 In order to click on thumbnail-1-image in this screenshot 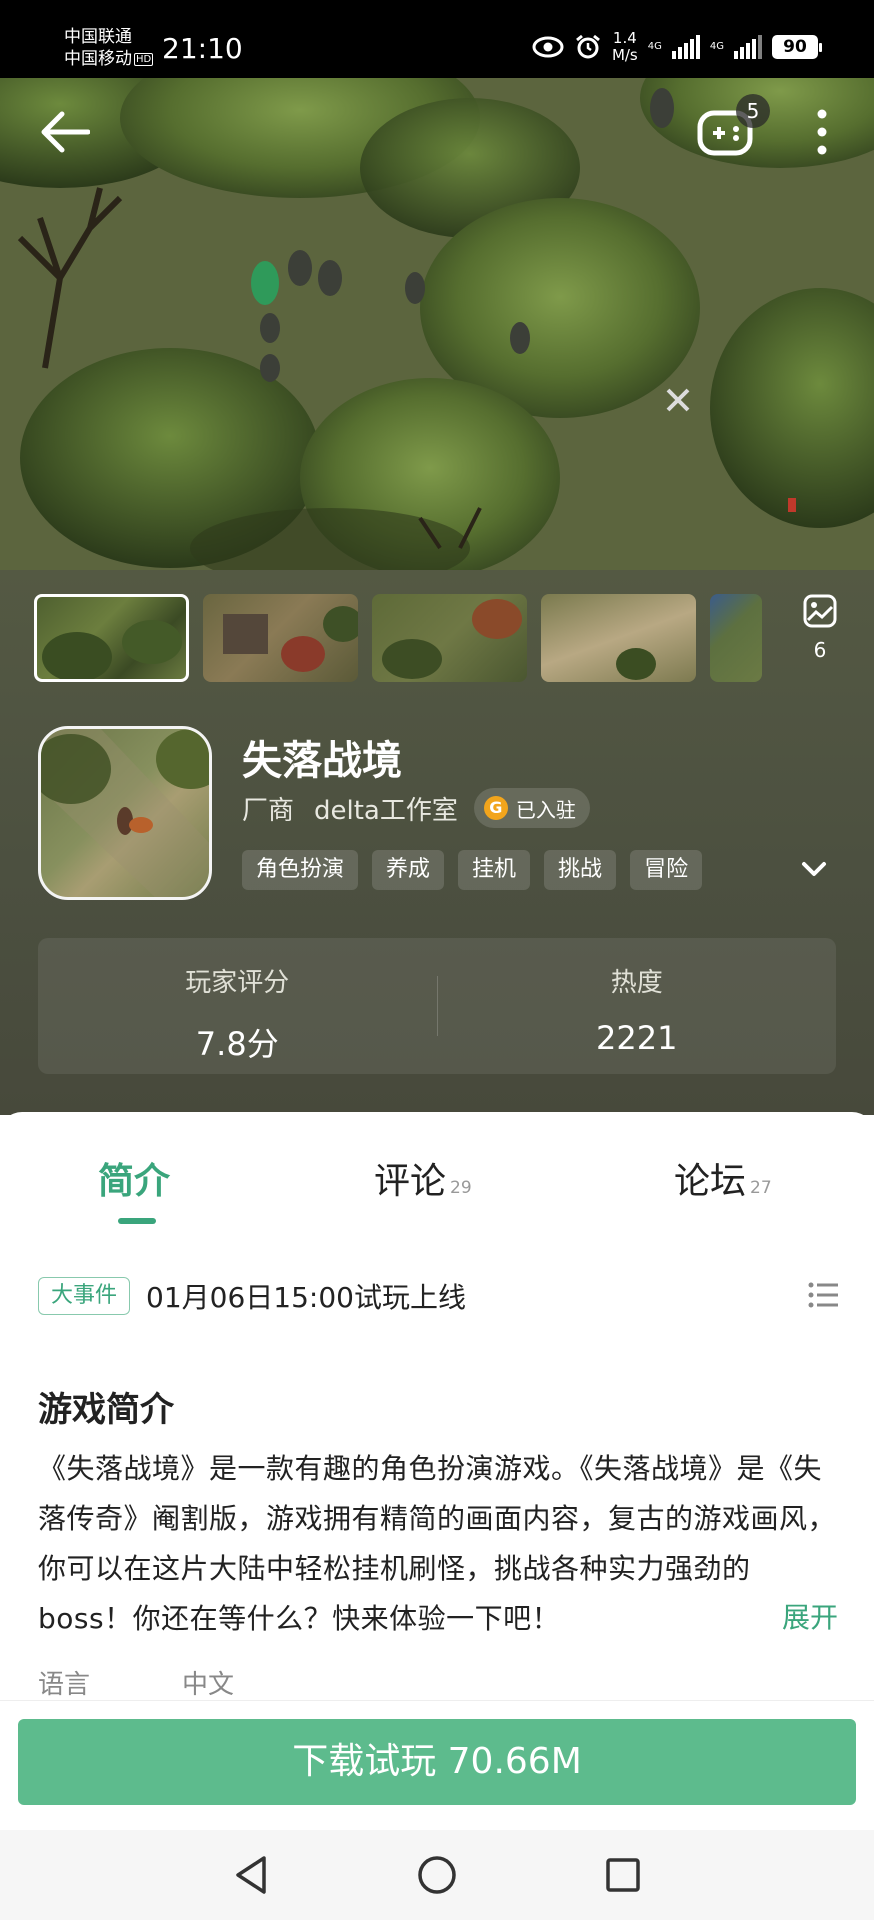, I will do `click(112, 649)`.